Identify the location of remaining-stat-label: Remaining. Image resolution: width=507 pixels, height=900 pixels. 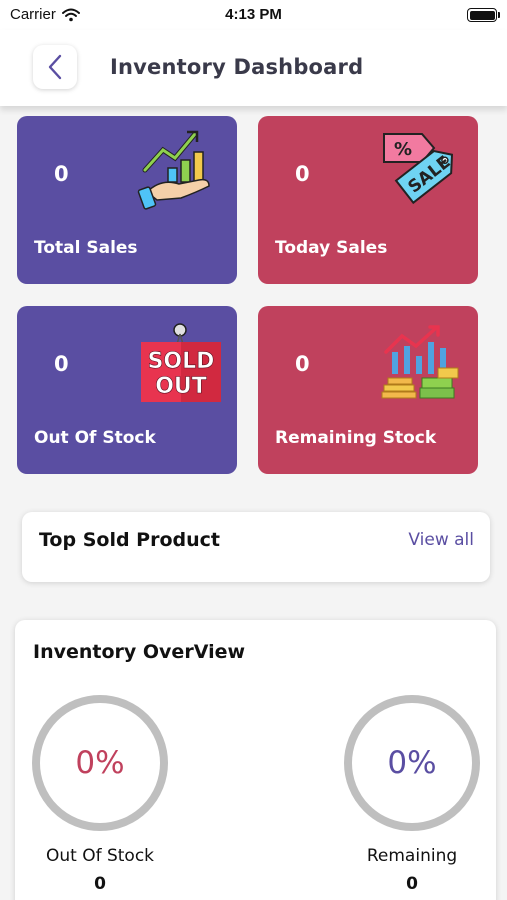
(412, 856).